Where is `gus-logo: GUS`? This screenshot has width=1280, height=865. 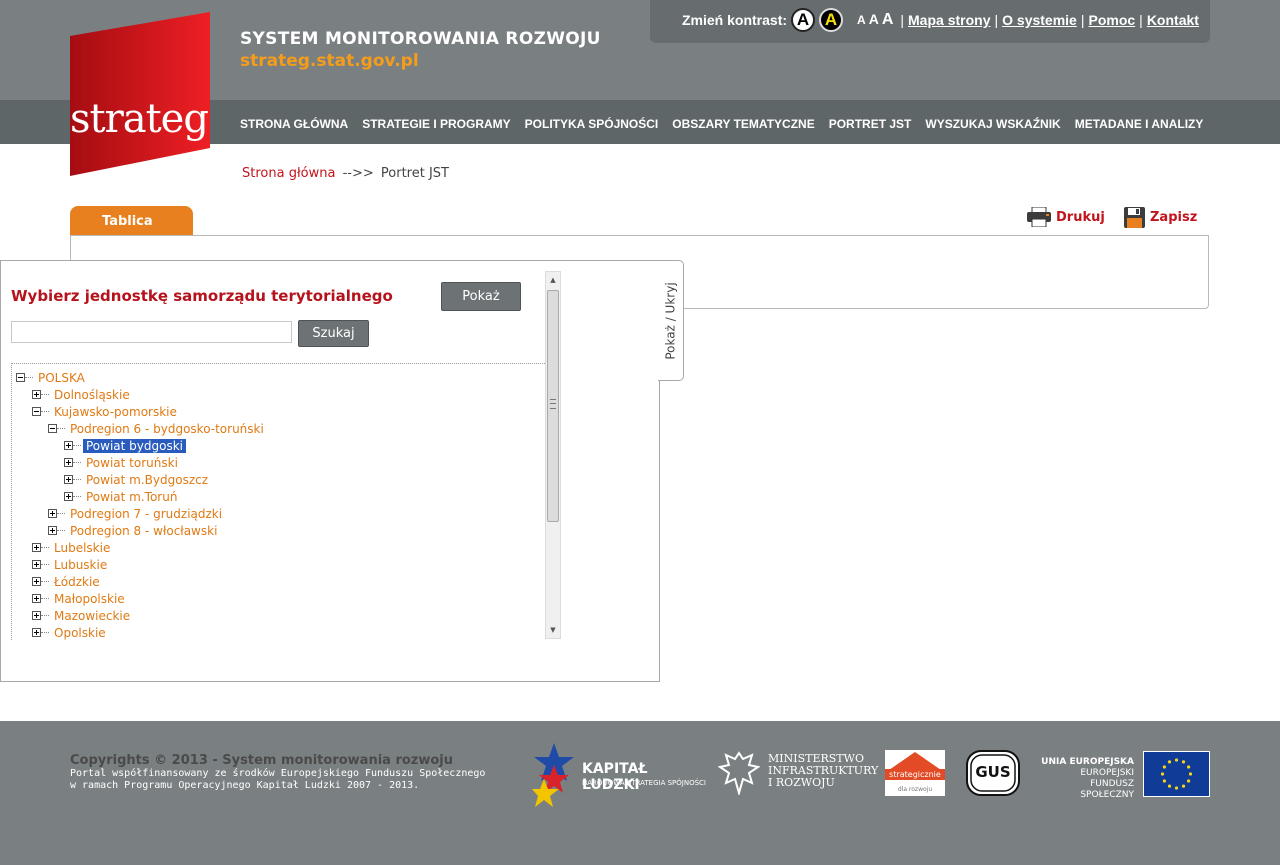
gus-logo: GUS is located at coordinates (993, 773).